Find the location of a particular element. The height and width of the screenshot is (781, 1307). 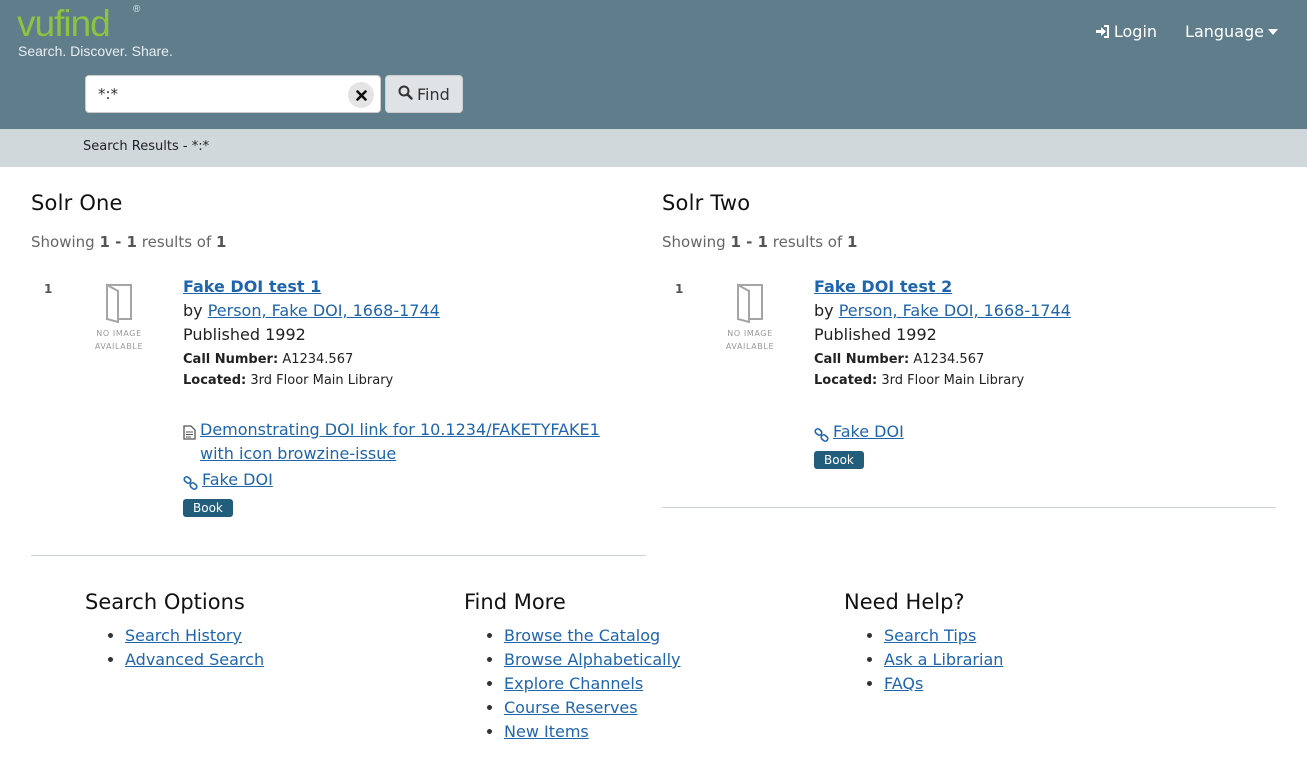

new-items-link: New Items is located at coordinates (546, 731).